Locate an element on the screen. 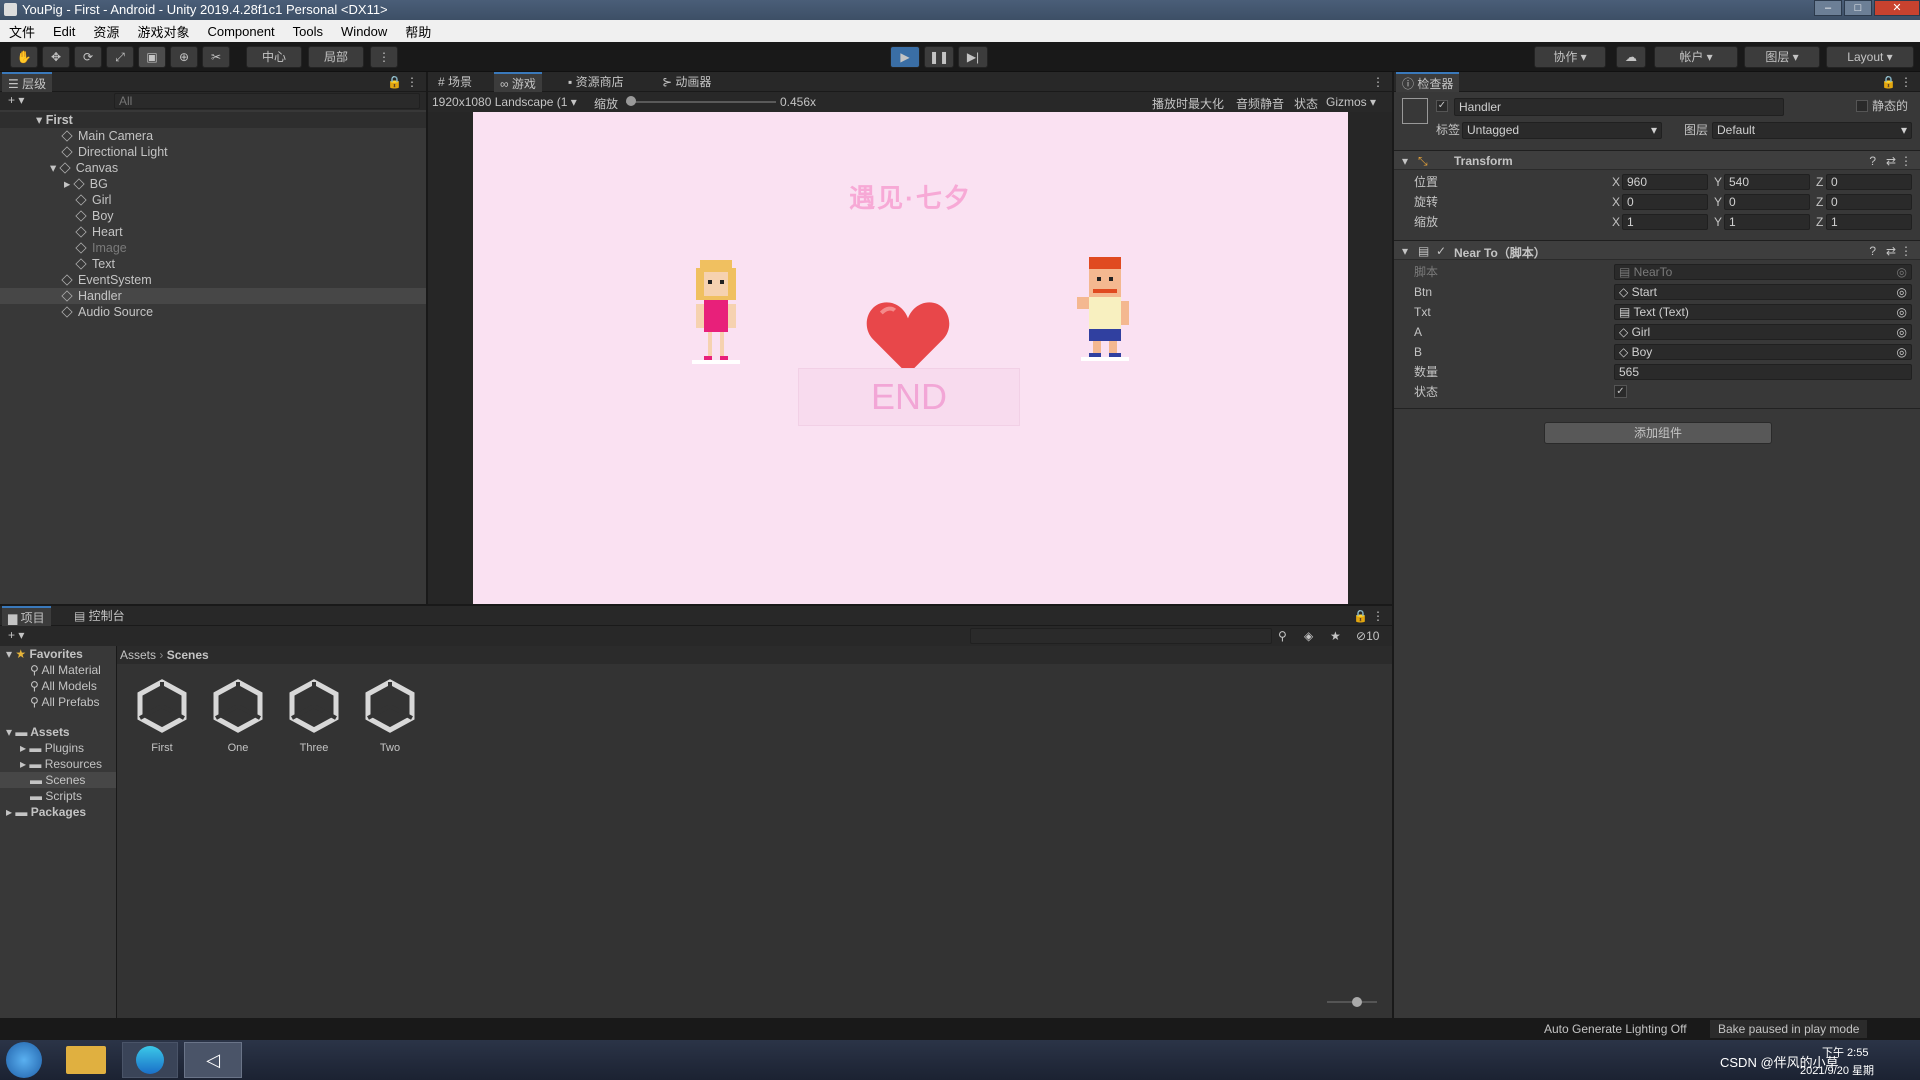  tab-scene: # 场景 is located at coordinates (455, 82).